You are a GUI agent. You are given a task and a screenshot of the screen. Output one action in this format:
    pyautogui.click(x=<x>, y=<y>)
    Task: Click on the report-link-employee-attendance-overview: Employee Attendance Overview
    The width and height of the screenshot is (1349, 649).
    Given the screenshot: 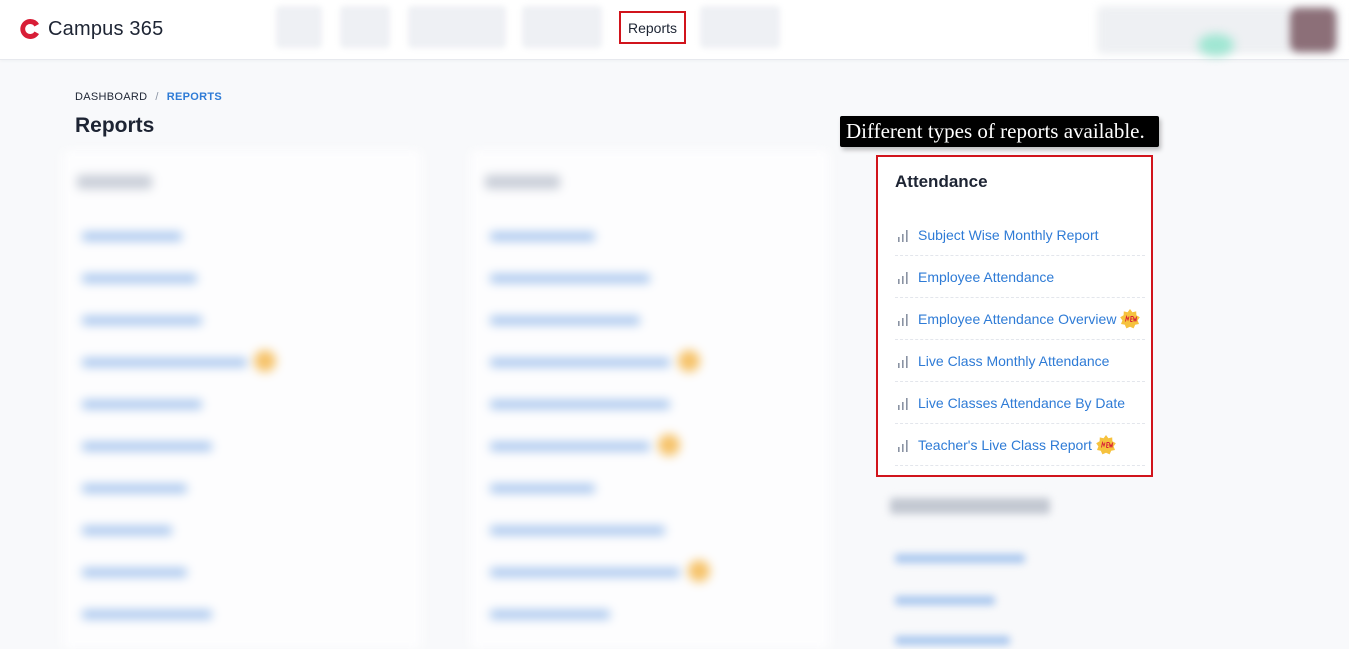 What is the action you would take?
    pyautogui.click(x=1020, y=319)
    